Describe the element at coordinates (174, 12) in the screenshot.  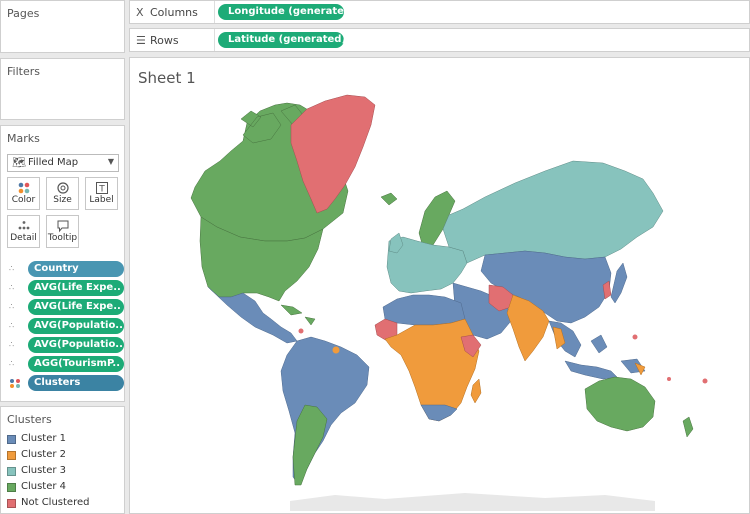
I see `columns-label: Columns` at that location.